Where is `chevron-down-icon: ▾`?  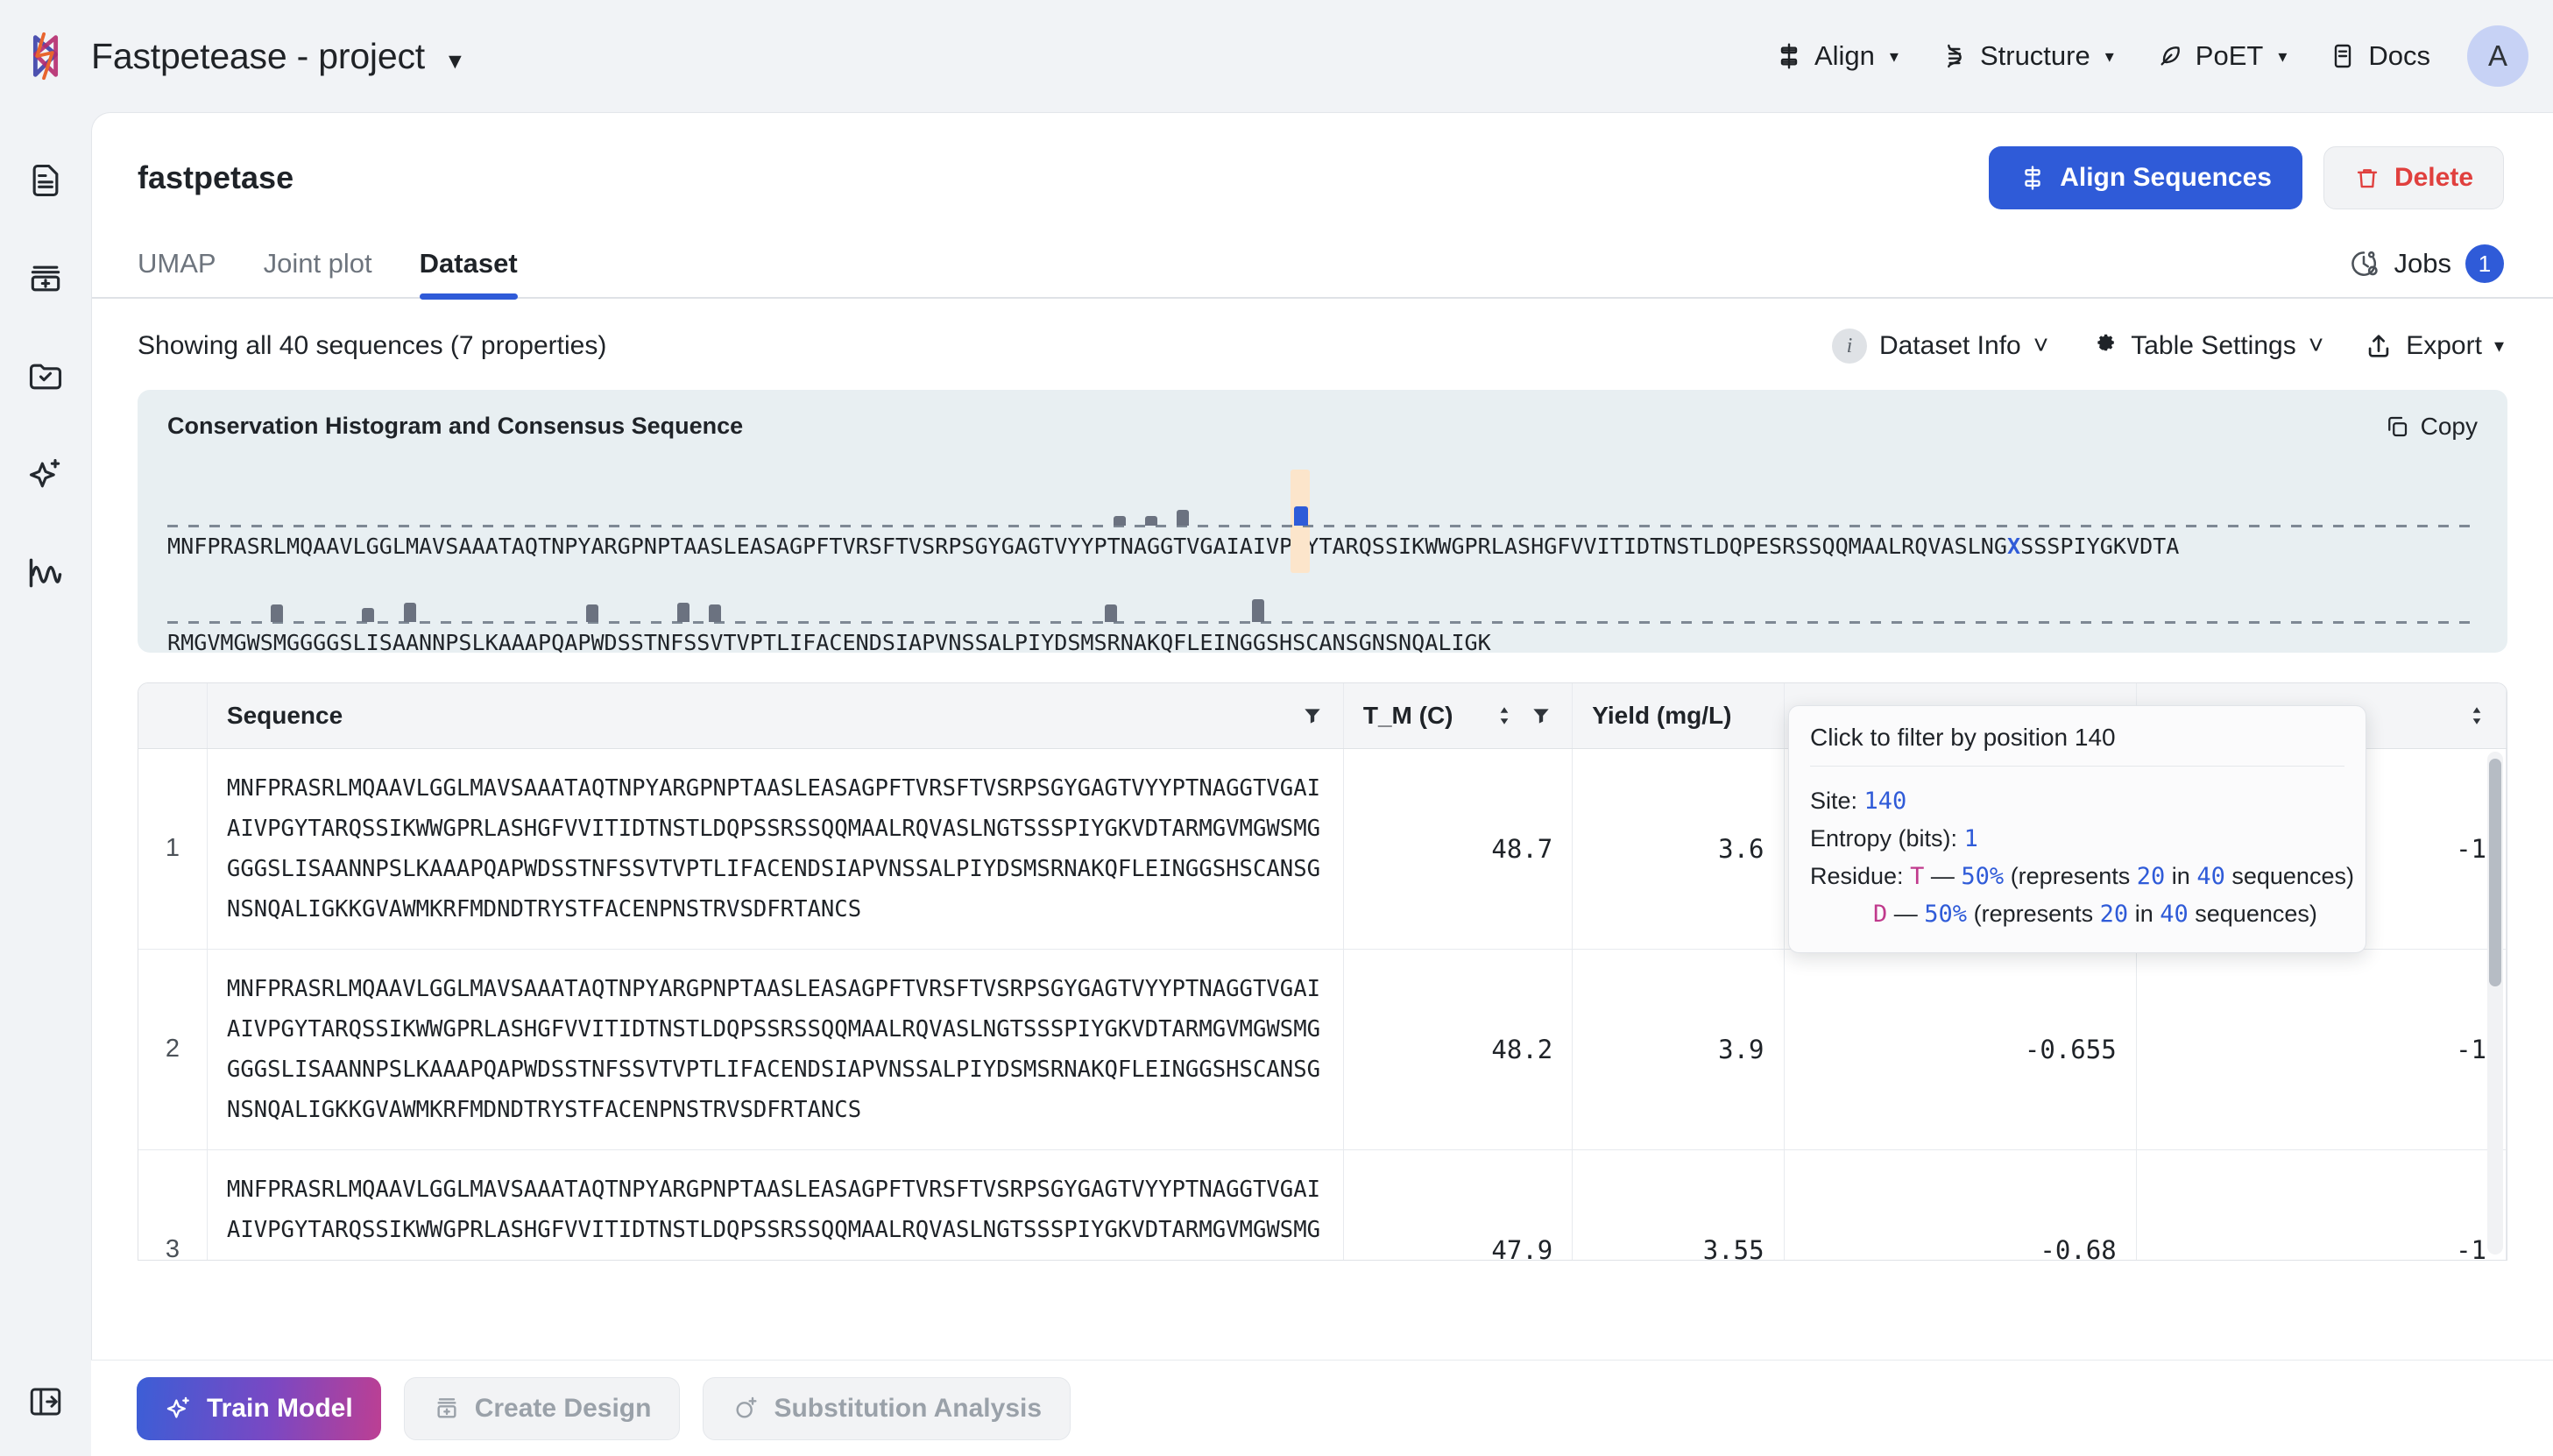
chevron-down-icon: ▾ is located at coordinates (1894, 56).